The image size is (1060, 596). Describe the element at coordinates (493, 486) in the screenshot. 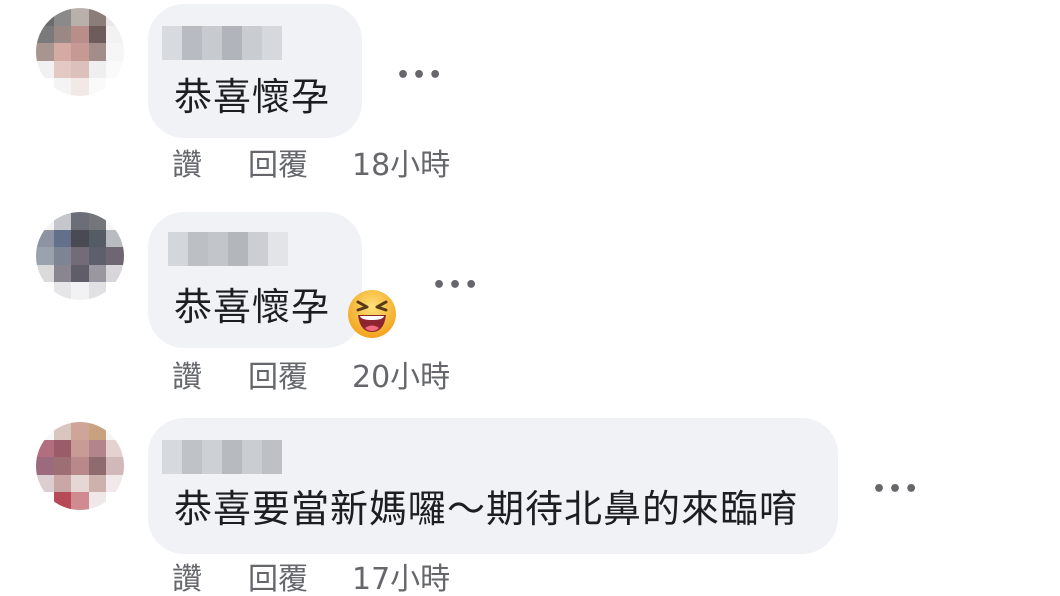

I see `comment-bubble: 恭喜要當新媽囉～期待北鼻的來臨唷` at that location.